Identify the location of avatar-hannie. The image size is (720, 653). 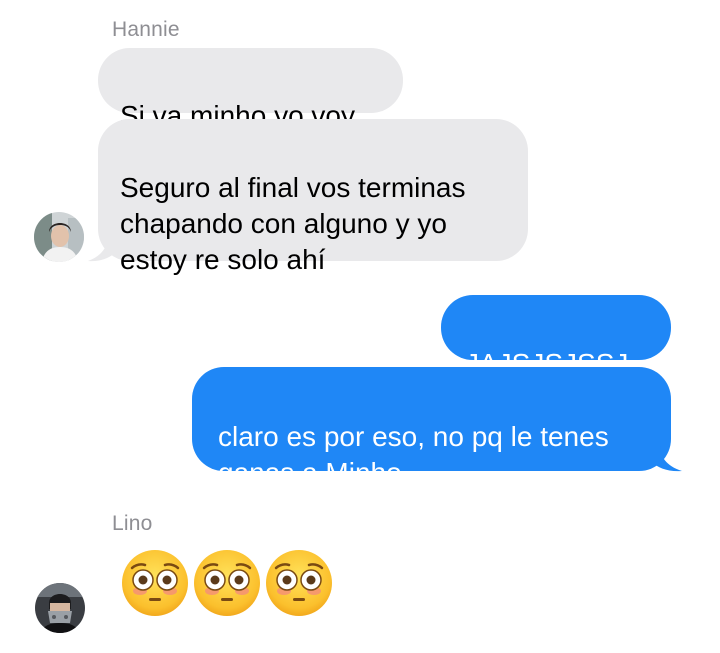
(59, 237).